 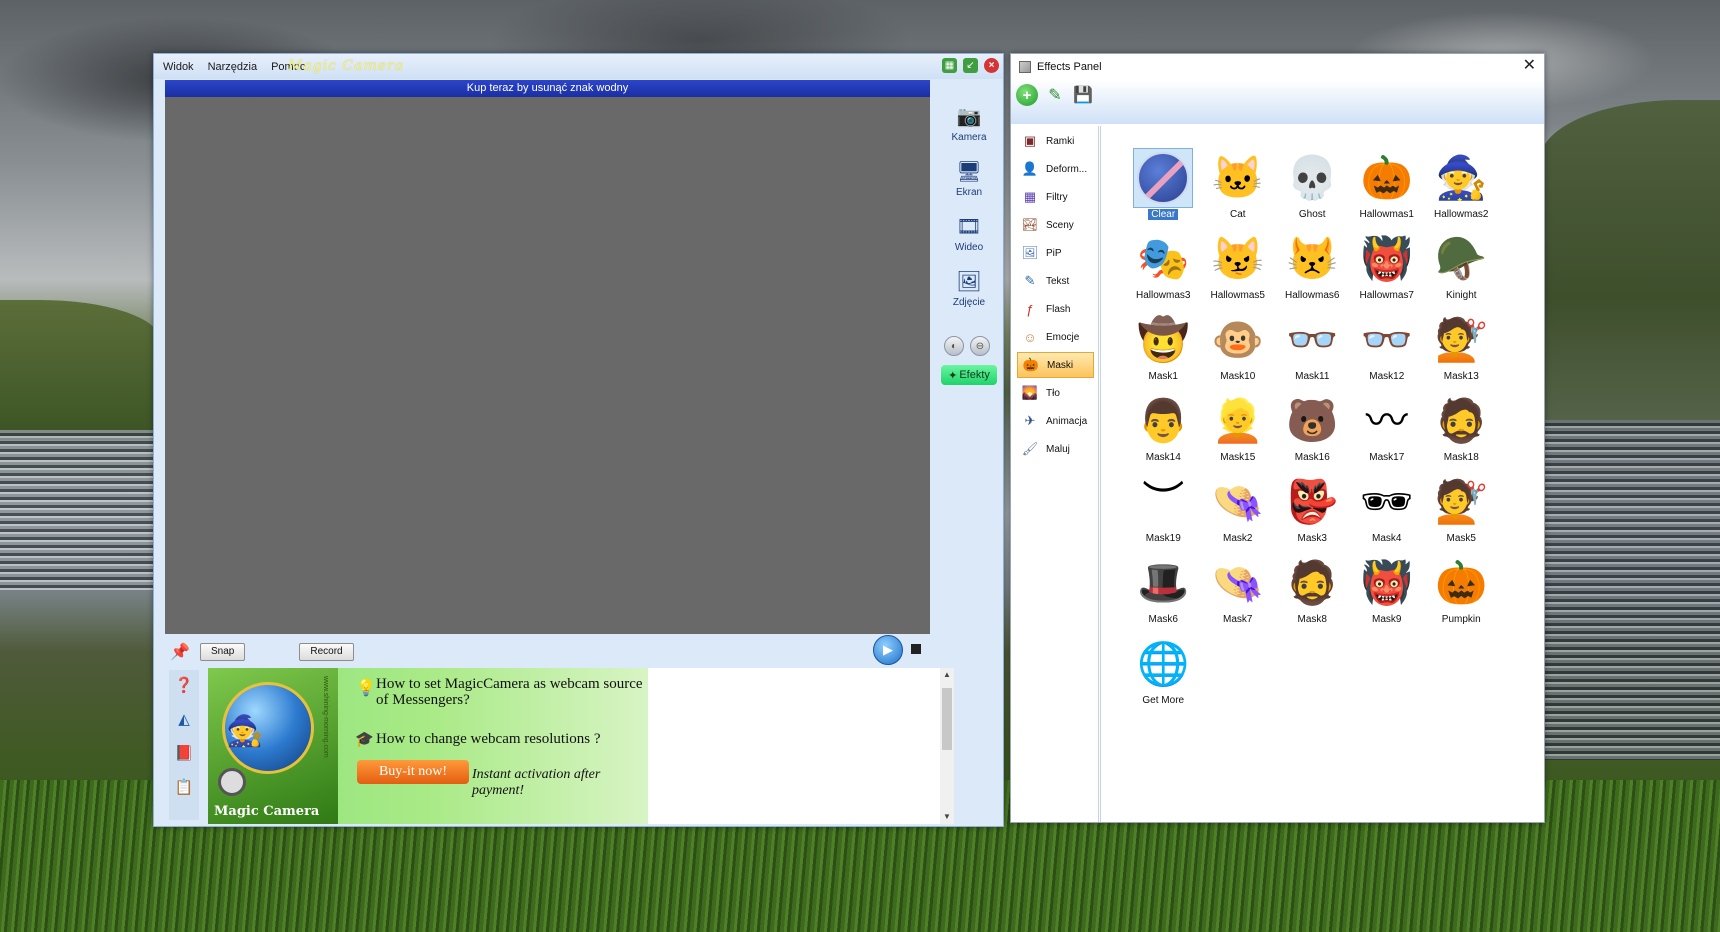 What do you see at coordinates (969, 122) in the screenshot?
I see `kamera-button: 📷 Kamera` at bounding box center [969, 122].